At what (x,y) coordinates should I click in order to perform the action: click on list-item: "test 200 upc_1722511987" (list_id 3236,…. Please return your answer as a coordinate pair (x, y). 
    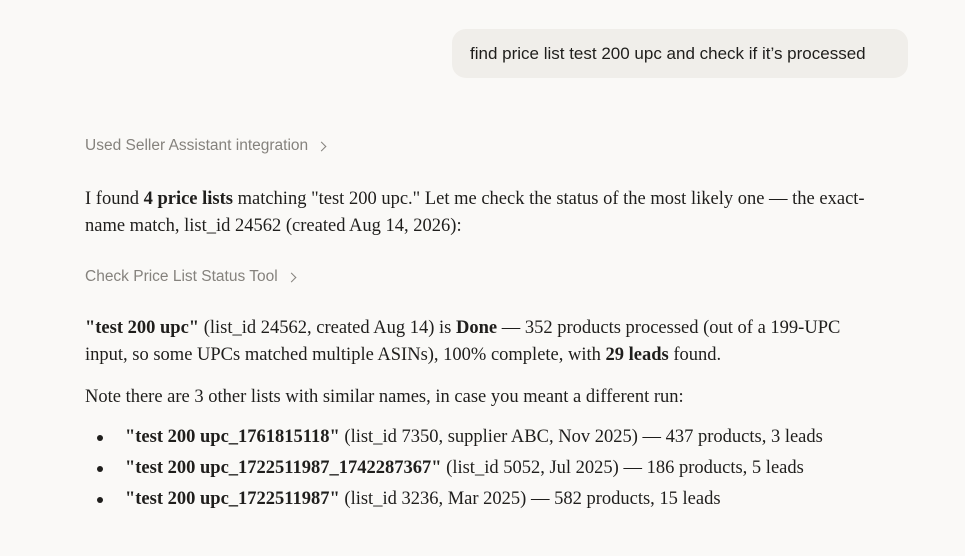
    Looking at the image, I should click on (480, 499).